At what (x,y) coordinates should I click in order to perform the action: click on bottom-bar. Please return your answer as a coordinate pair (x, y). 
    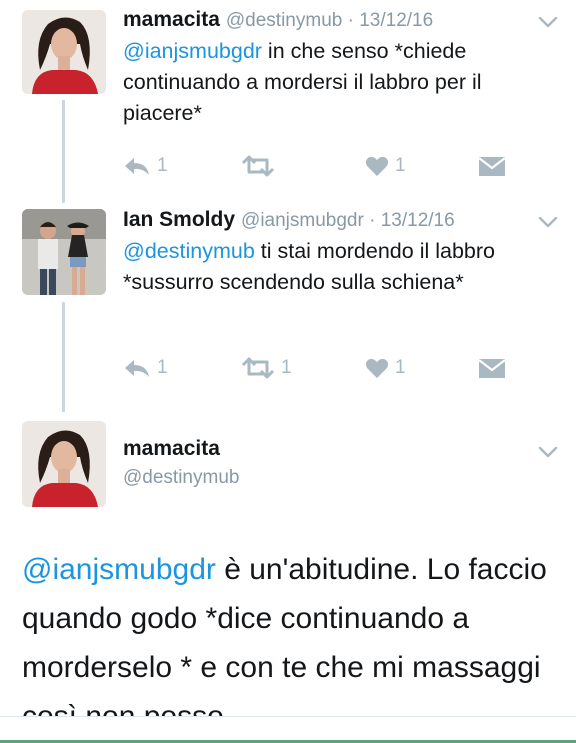
    Looking at the image, I should click on (288, 729).